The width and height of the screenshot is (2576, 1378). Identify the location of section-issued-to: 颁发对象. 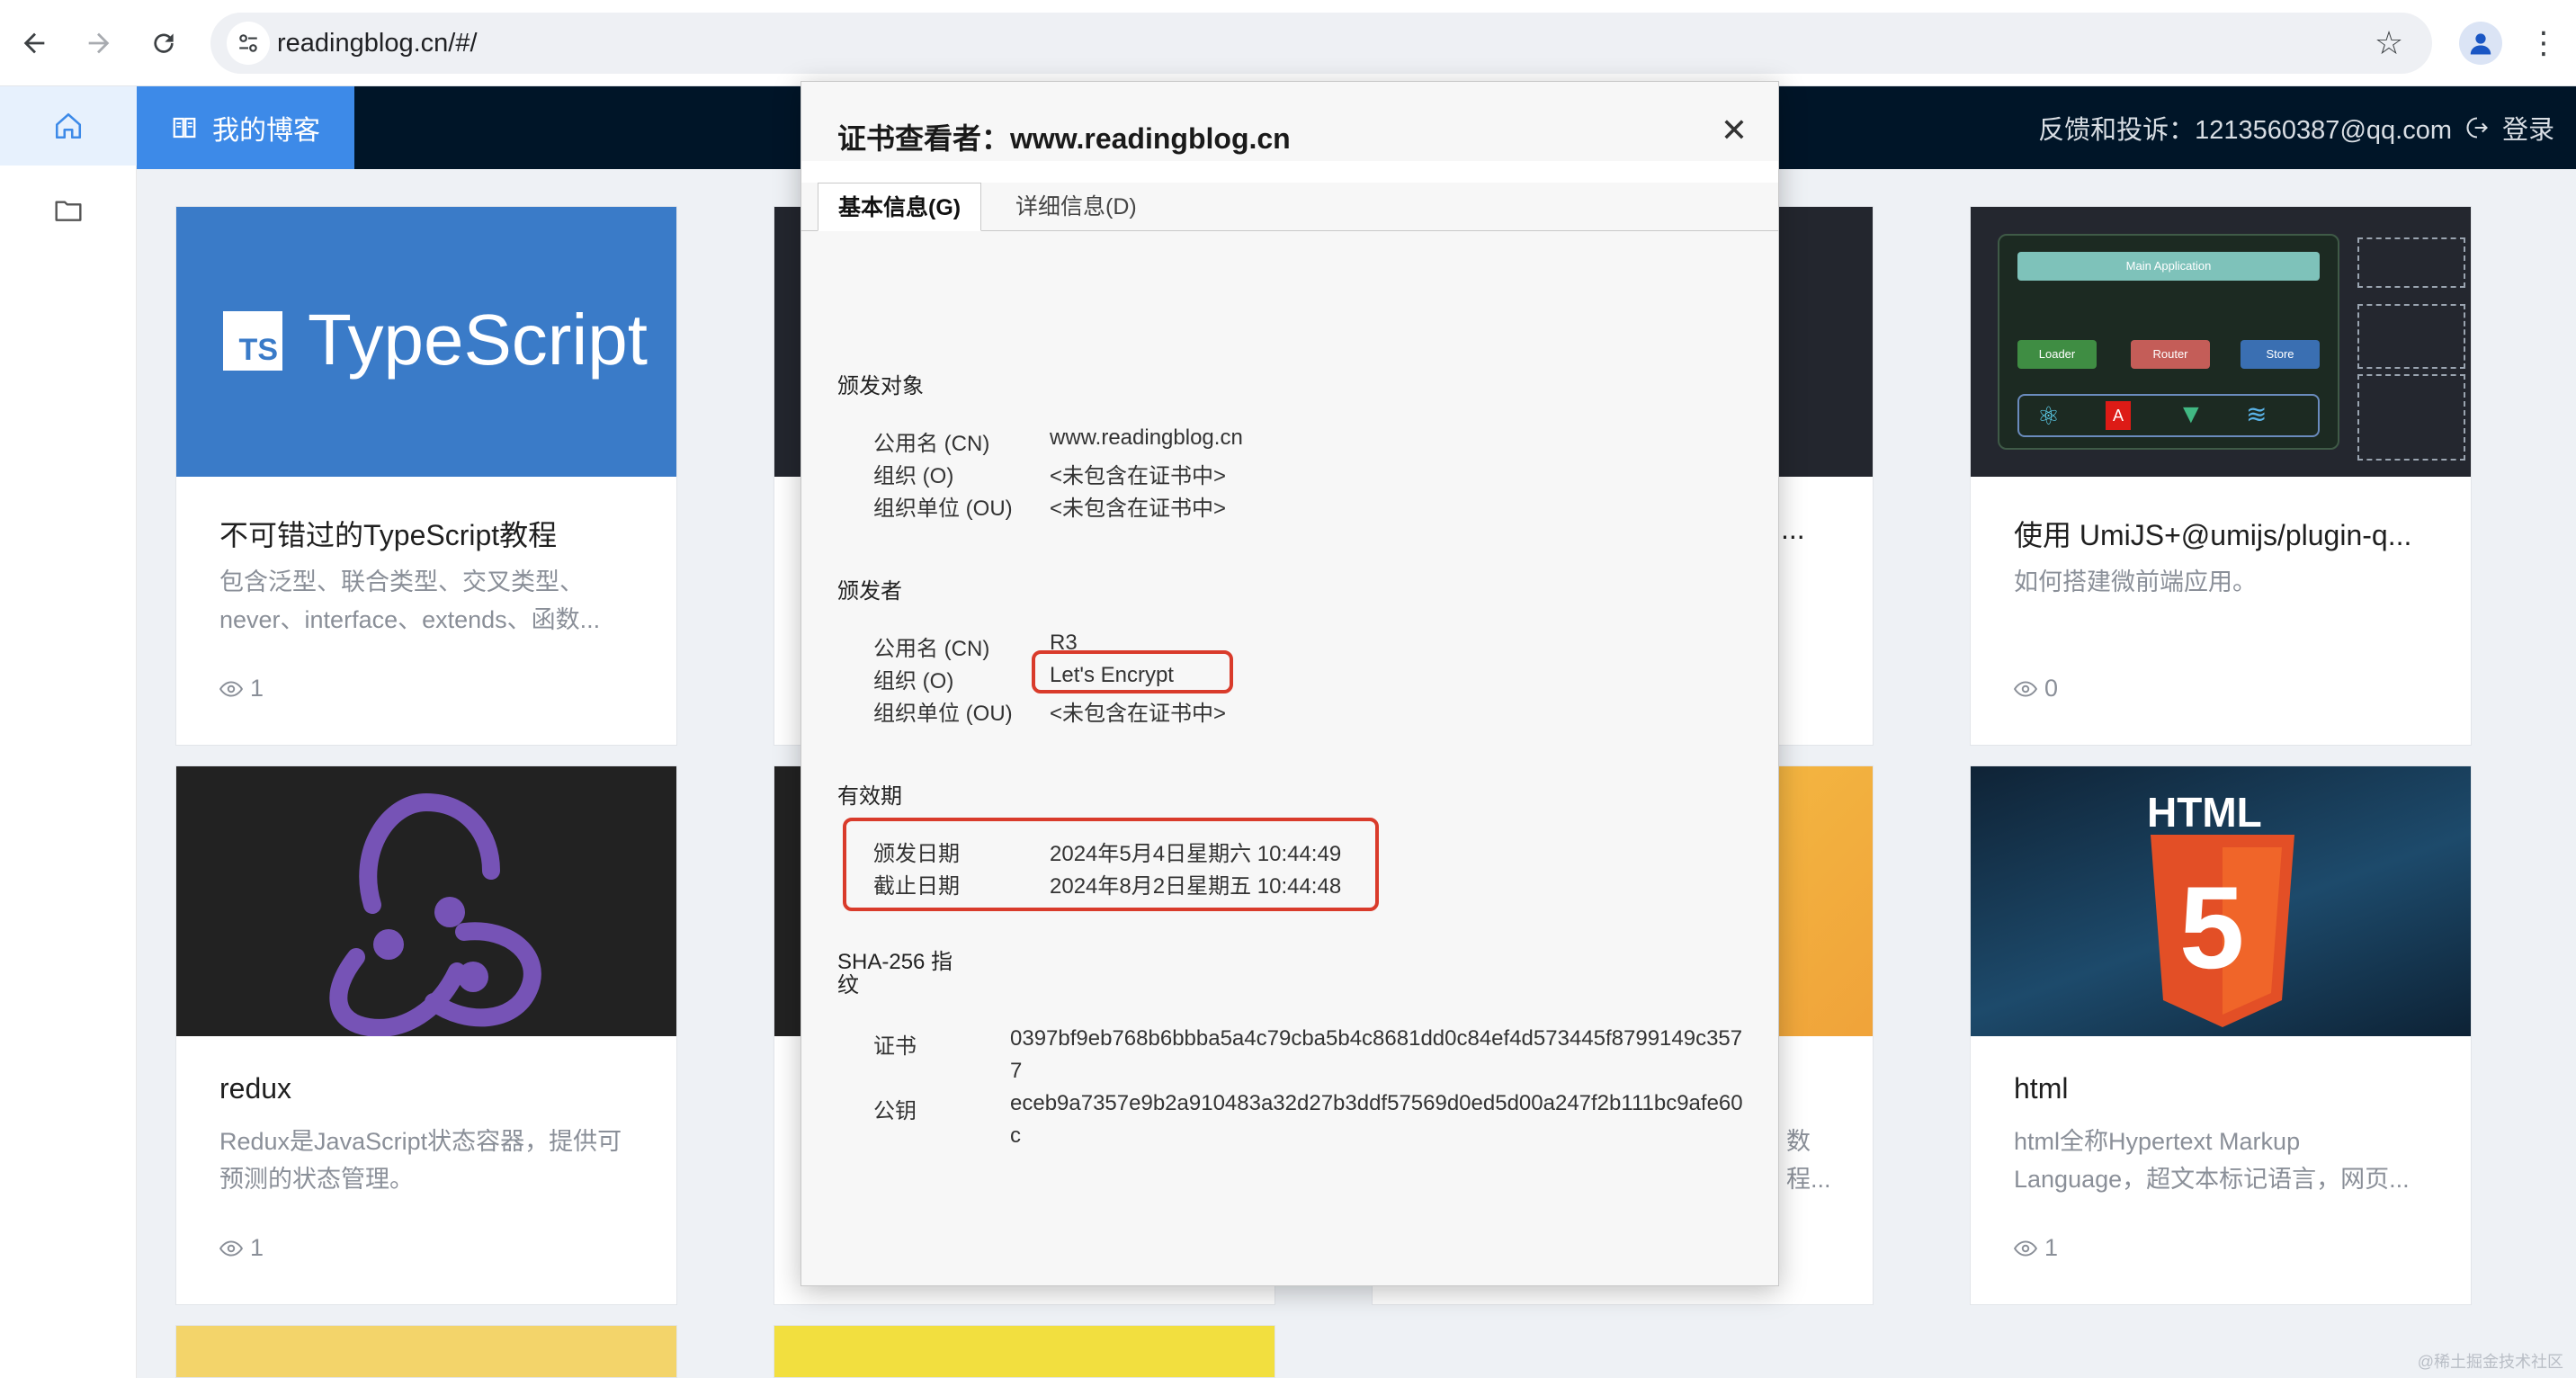
(880, 386).